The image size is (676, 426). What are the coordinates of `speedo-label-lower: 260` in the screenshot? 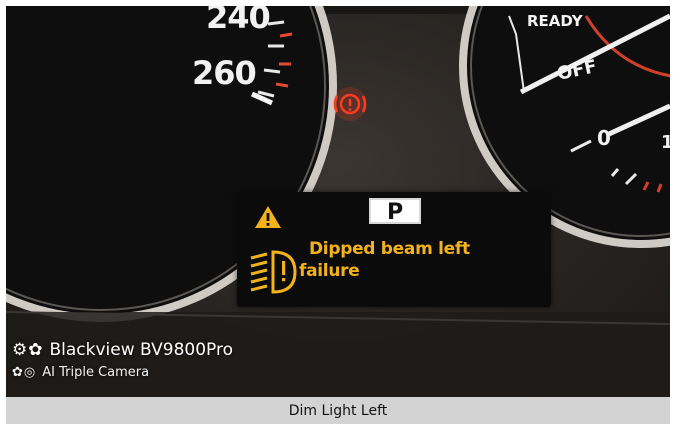 It's located at (224, 73).